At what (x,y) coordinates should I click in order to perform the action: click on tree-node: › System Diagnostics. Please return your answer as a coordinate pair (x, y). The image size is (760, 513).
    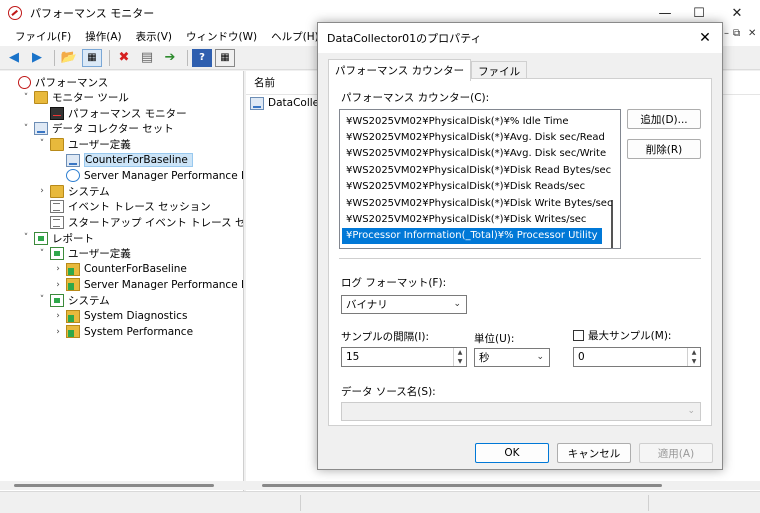
    Looking at the image, I should click on (119, 316).